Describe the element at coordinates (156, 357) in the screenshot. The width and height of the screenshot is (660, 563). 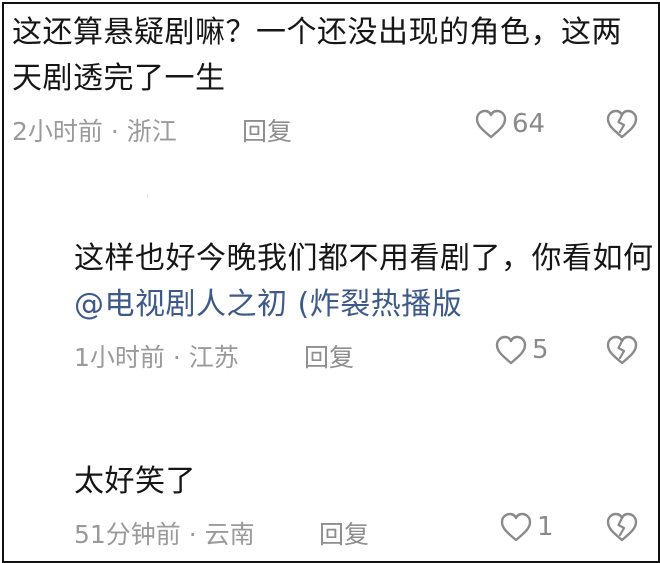
I see `comment-time-location: 1小时前 · 江苏` at that location.